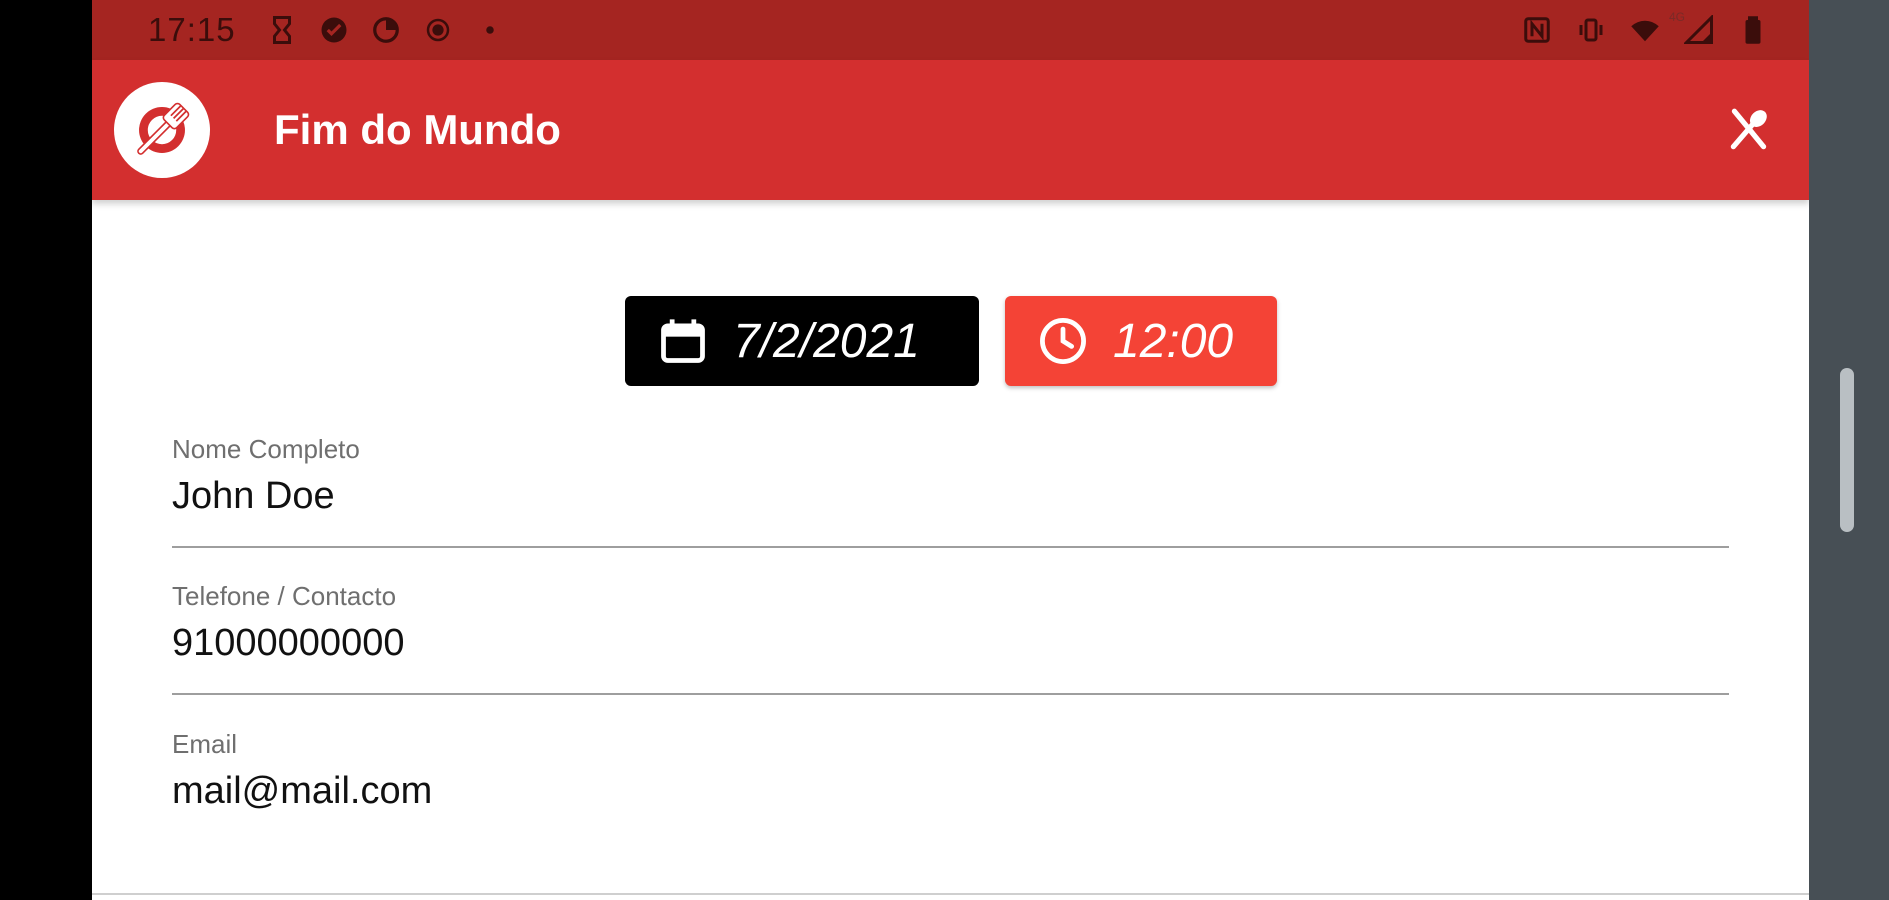  Describe the element at coordinates (1063, 341) in the screenshot. I see `clock-icon` at that location.